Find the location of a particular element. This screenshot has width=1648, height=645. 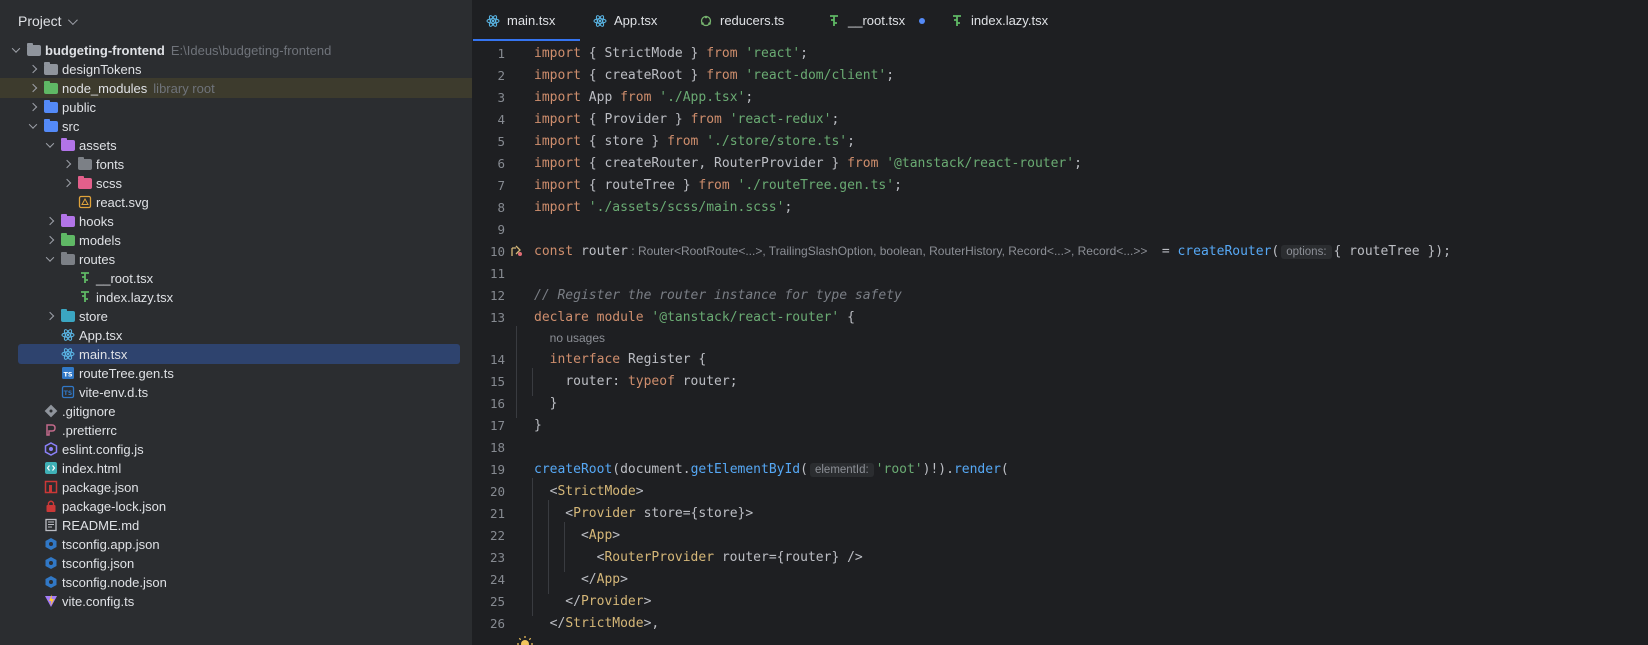

code-token: < is located at coordinates (569, 557).